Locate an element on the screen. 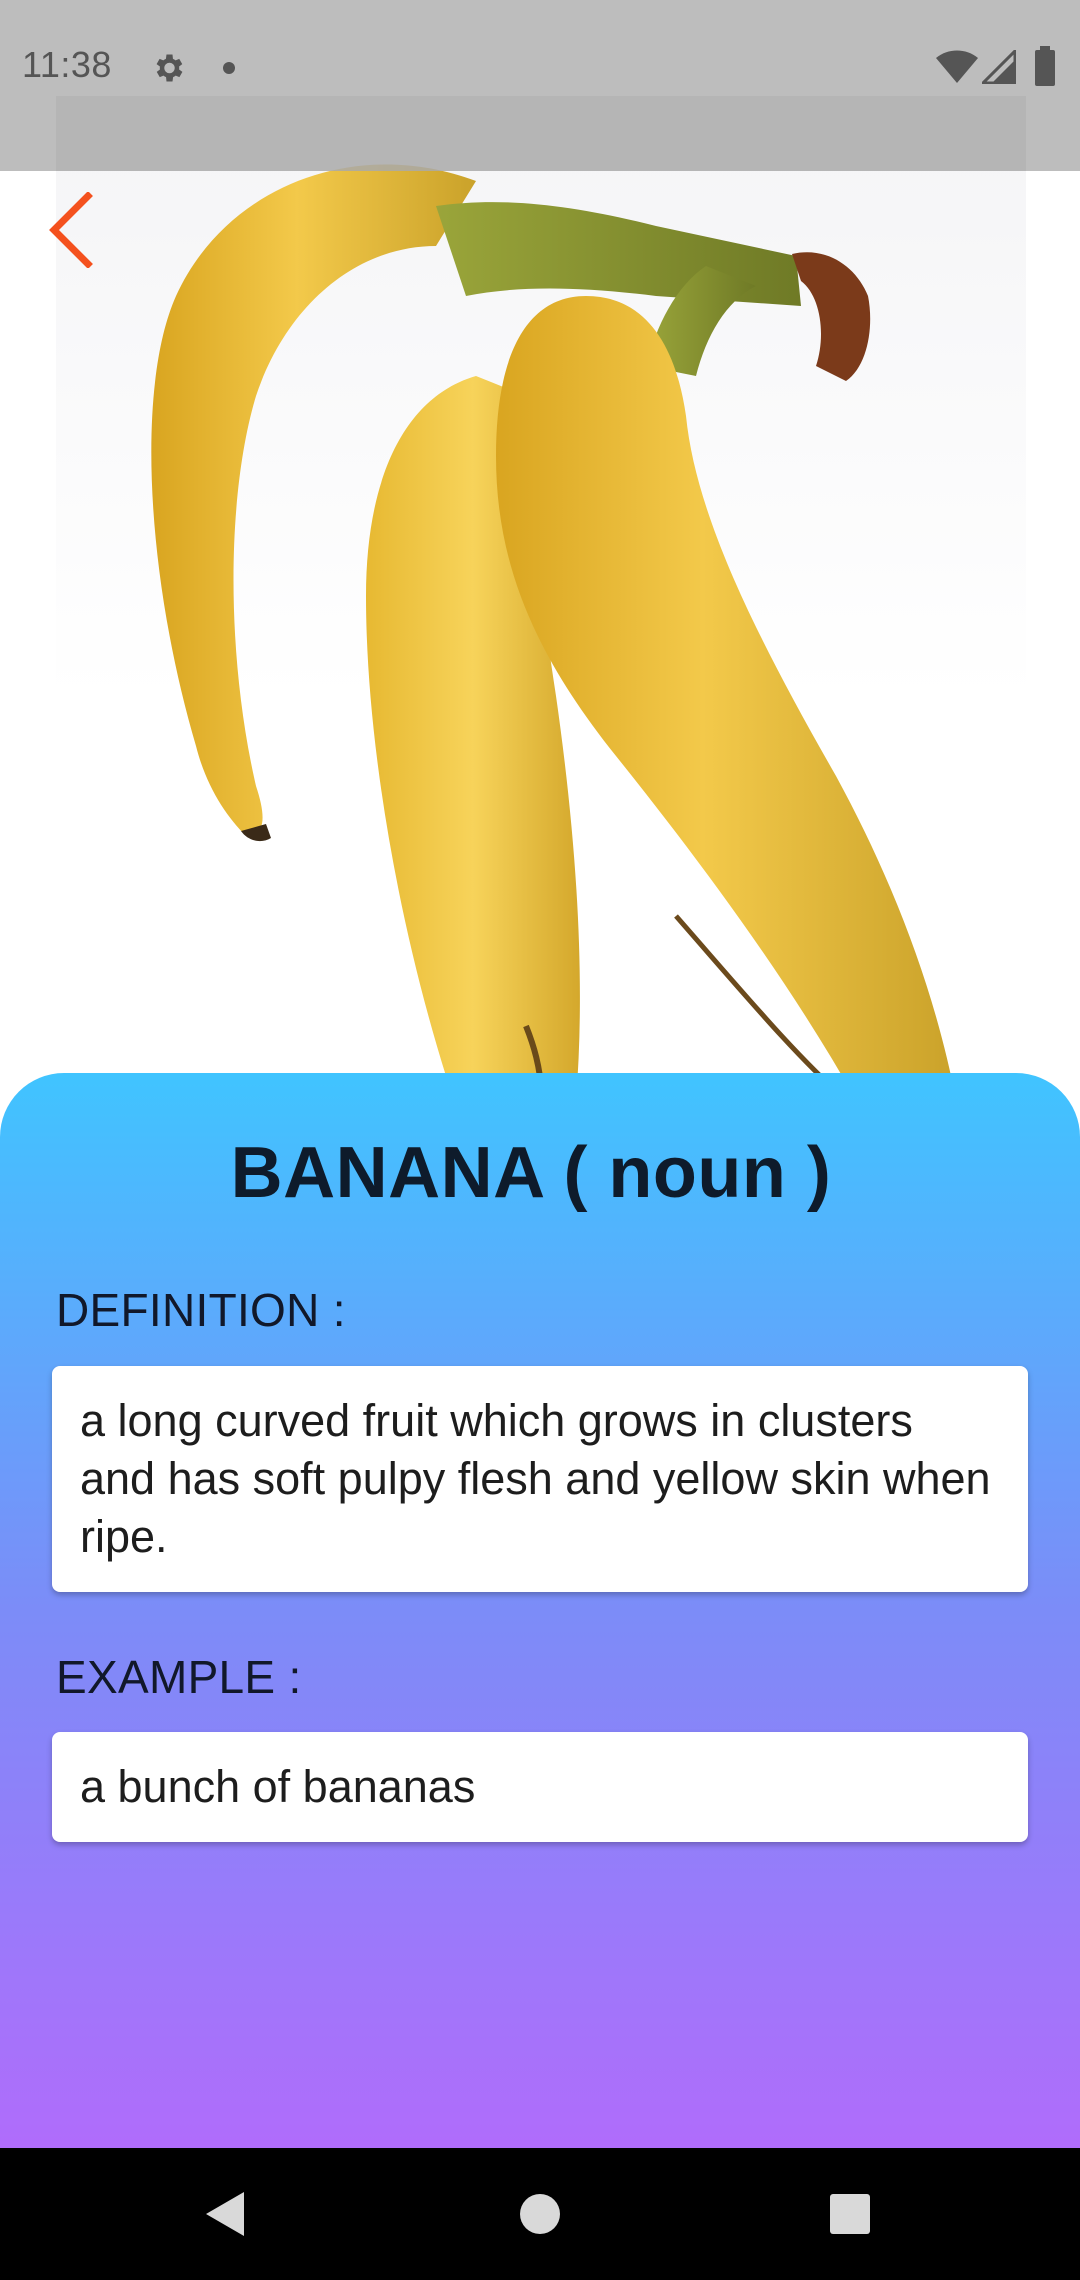 Image resolution: width=1080 pixels, height=2280 pixels. example-box: a bunch of bananas is located at coordinates (540, 1787).